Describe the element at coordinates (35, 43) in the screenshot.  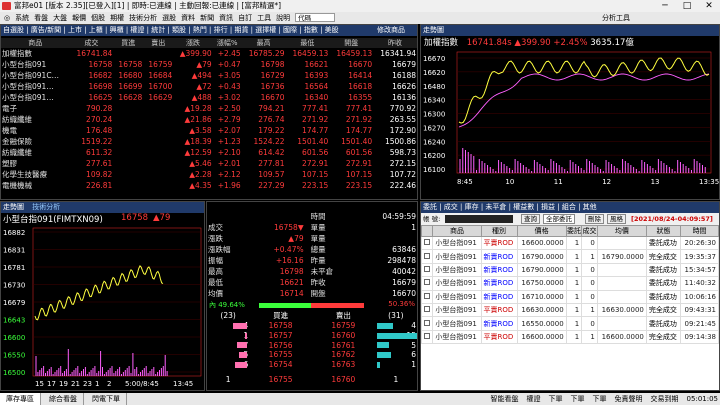
I see `quote-col-0: 商品` at that location.